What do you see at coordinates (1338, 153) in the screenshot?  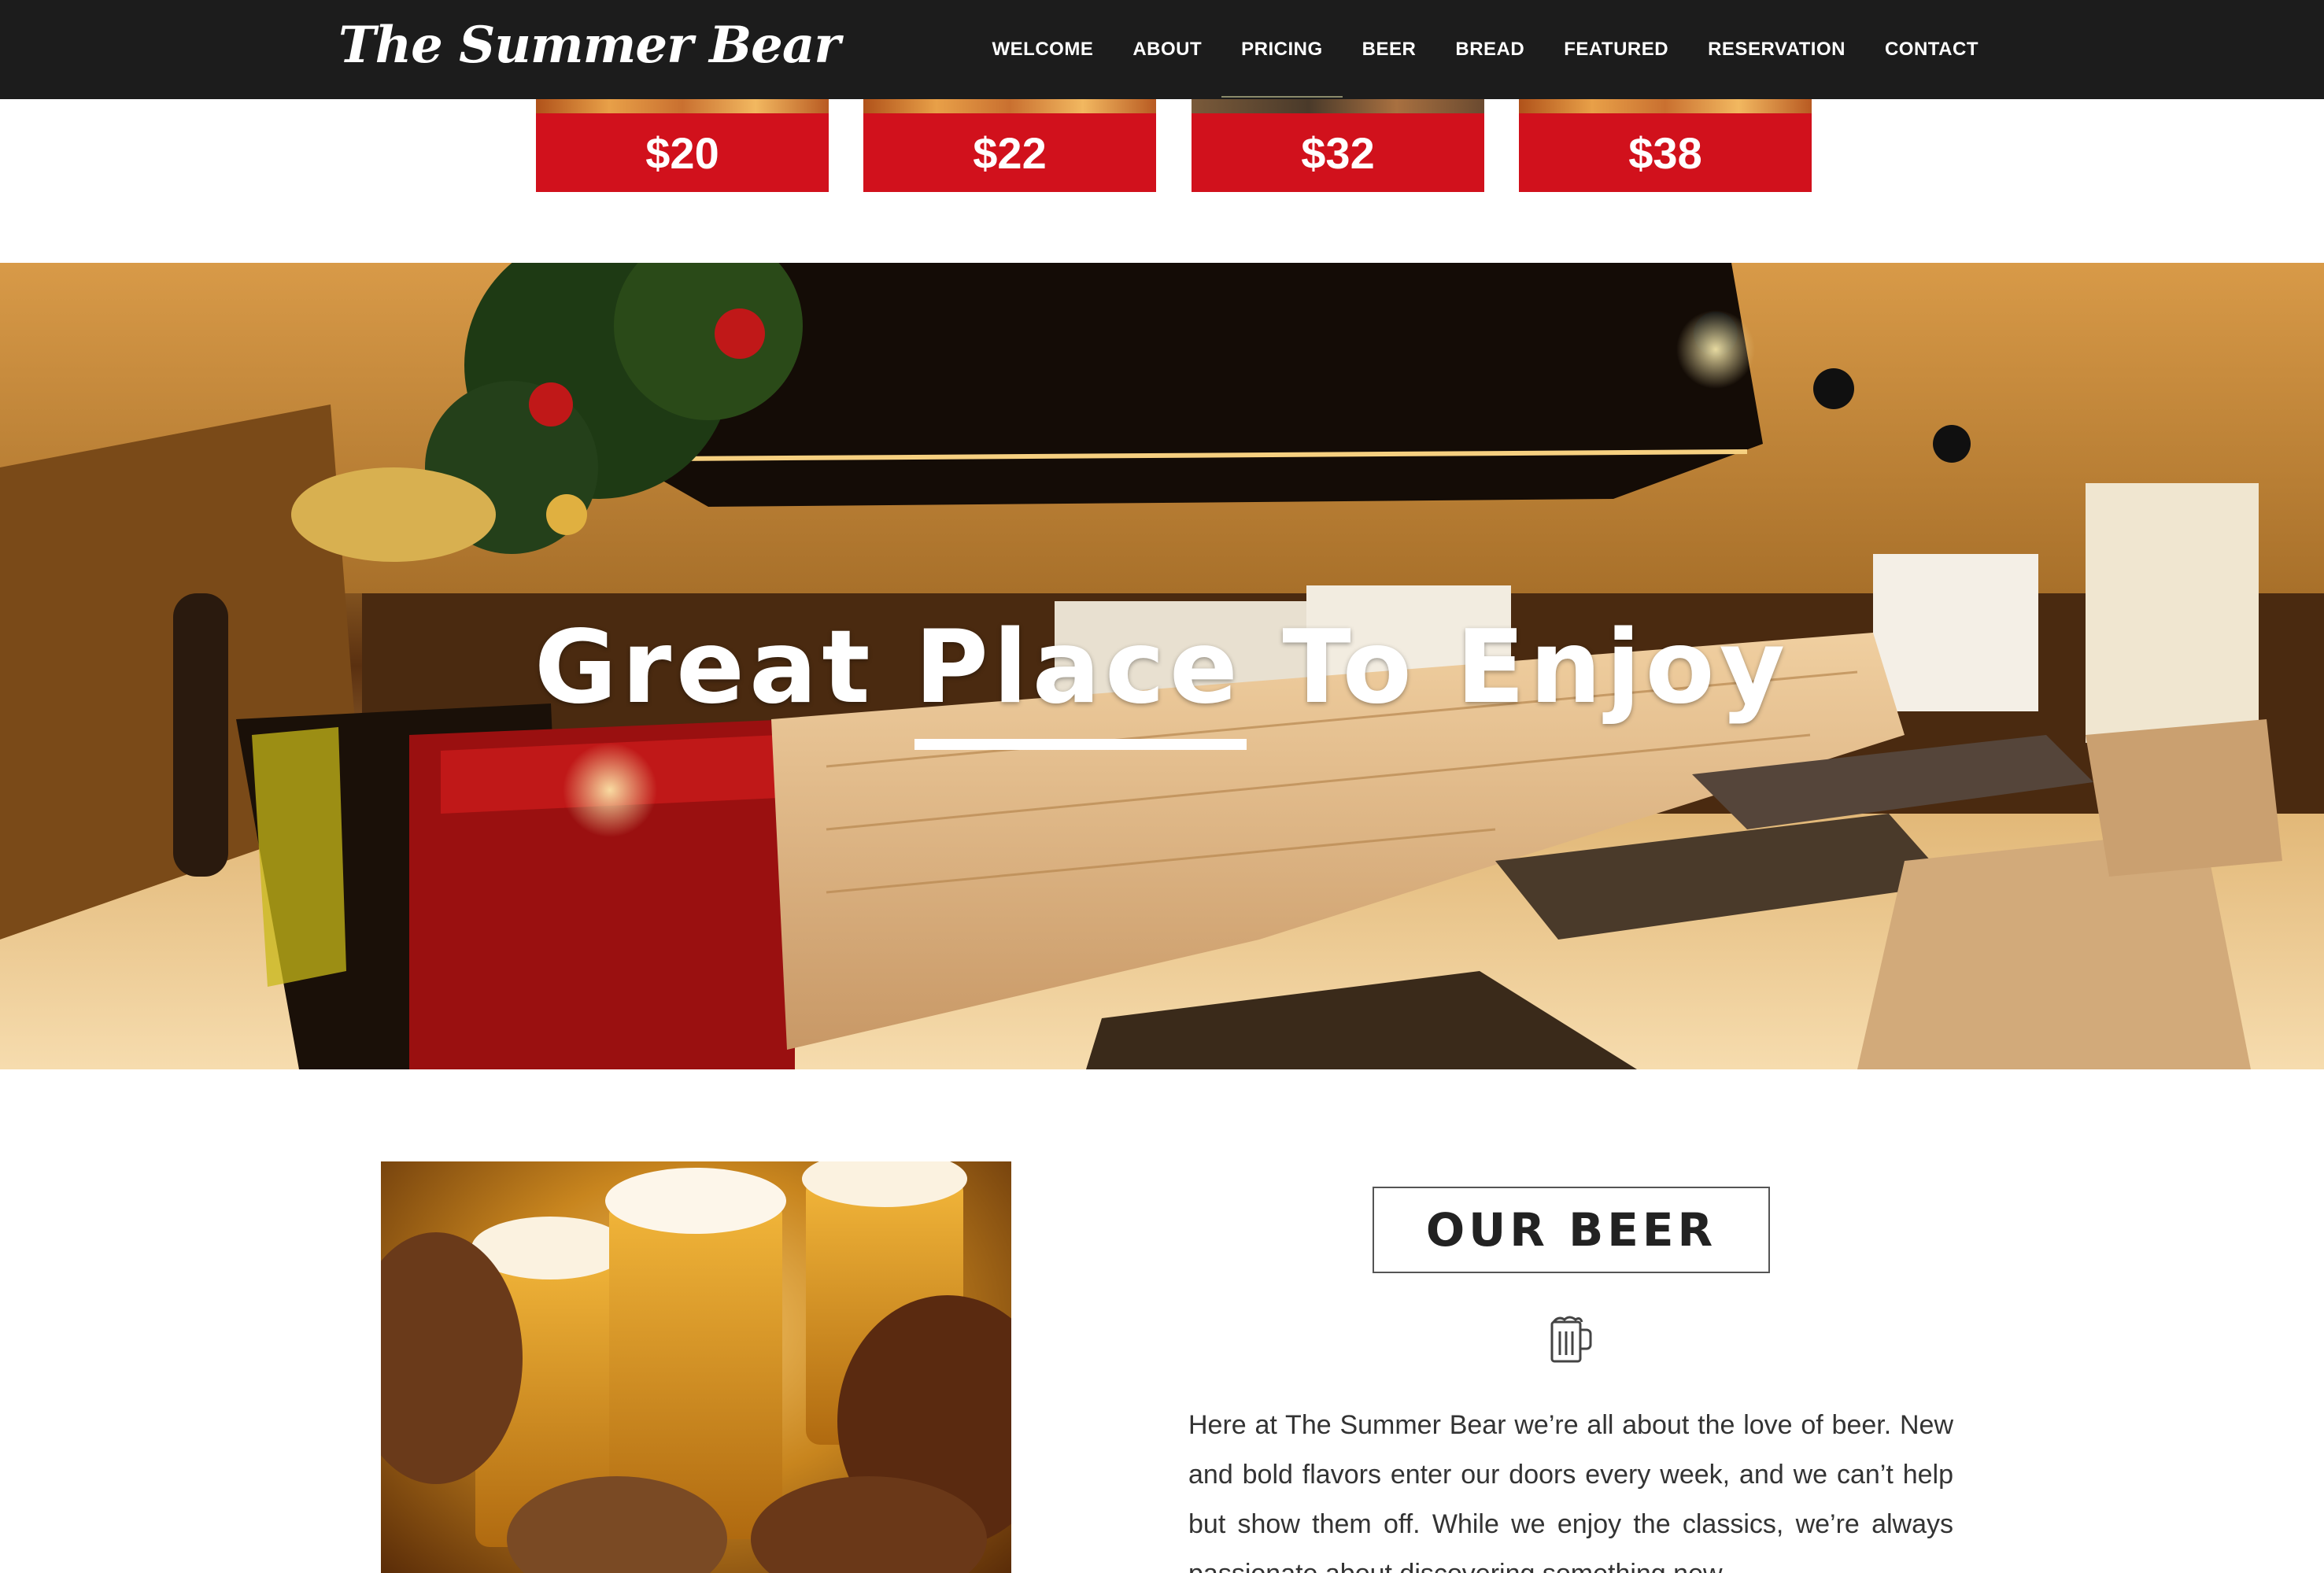 I see `price-label: $32` at bounding box center [1338, 153].